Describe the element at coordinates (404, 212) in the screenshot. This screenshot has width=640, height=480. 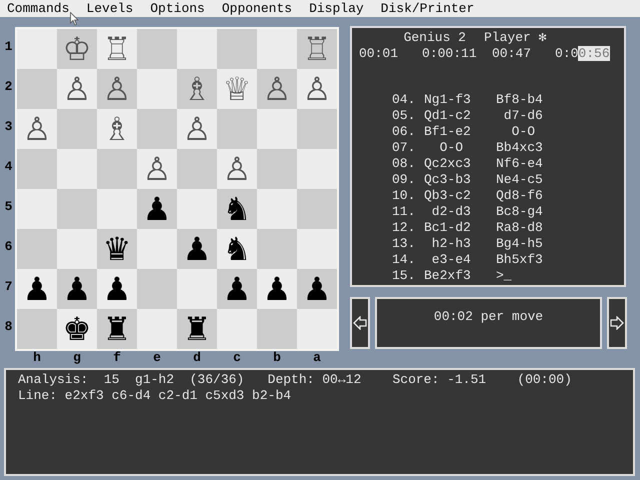
I see `move-number: 11.` at that location.